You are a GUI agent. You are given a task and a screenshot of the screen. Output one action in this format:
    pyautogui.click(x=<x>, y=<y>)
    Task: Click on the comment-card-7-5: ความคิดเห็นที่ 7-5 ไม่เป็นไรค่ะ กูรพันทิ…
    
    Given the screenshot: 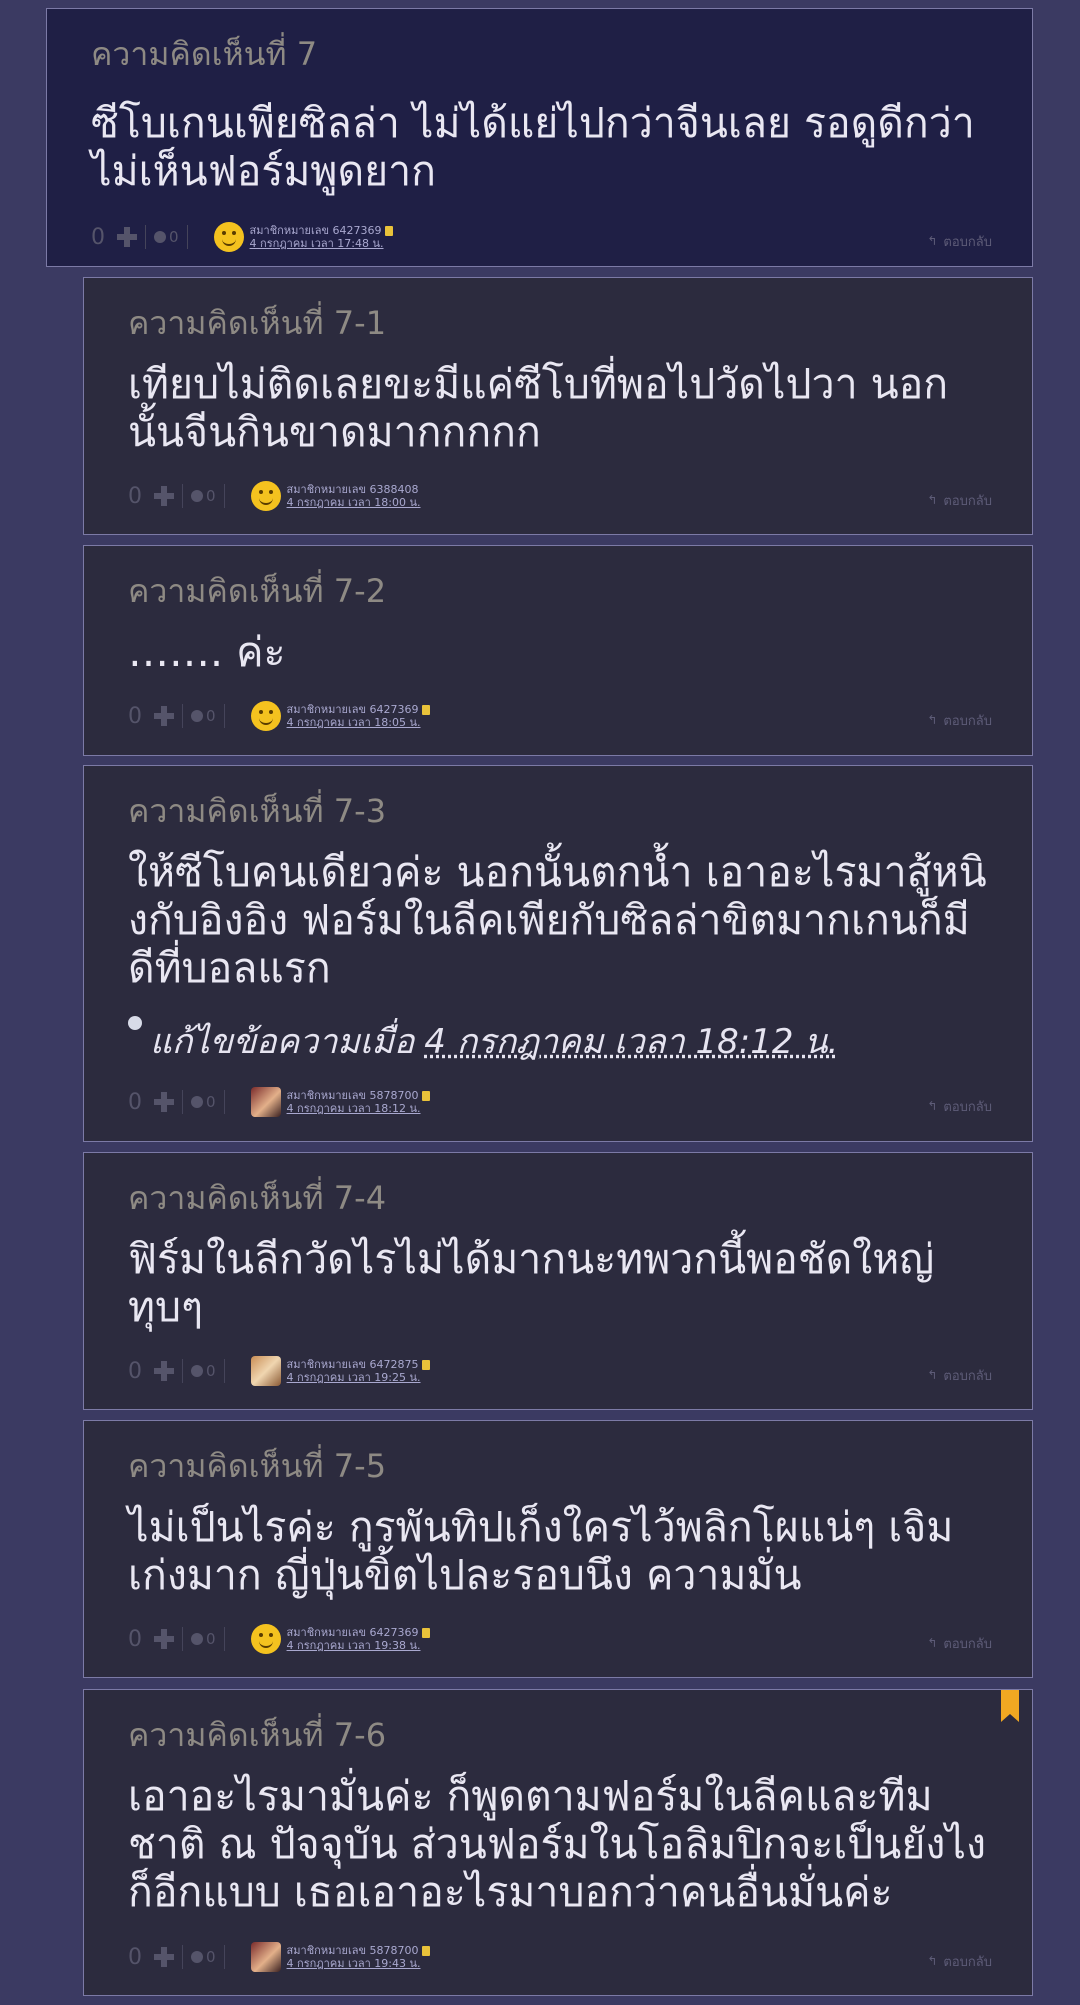 What is the action you would take?
    pyautogui.click(x=558, y=1549)
    